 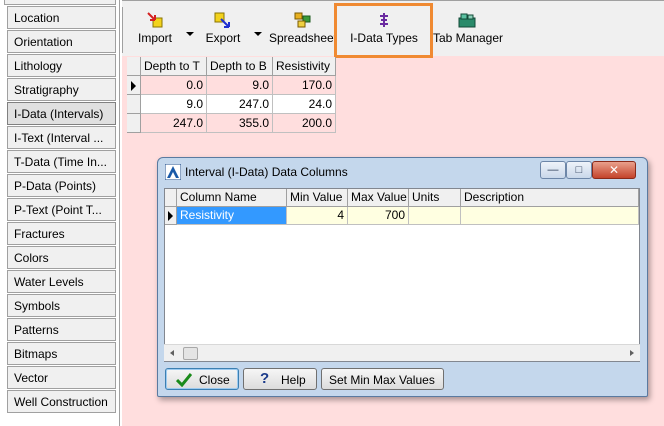 I want to click on sidebar-item-patterns: Patterns, so click(x=61, y=329).